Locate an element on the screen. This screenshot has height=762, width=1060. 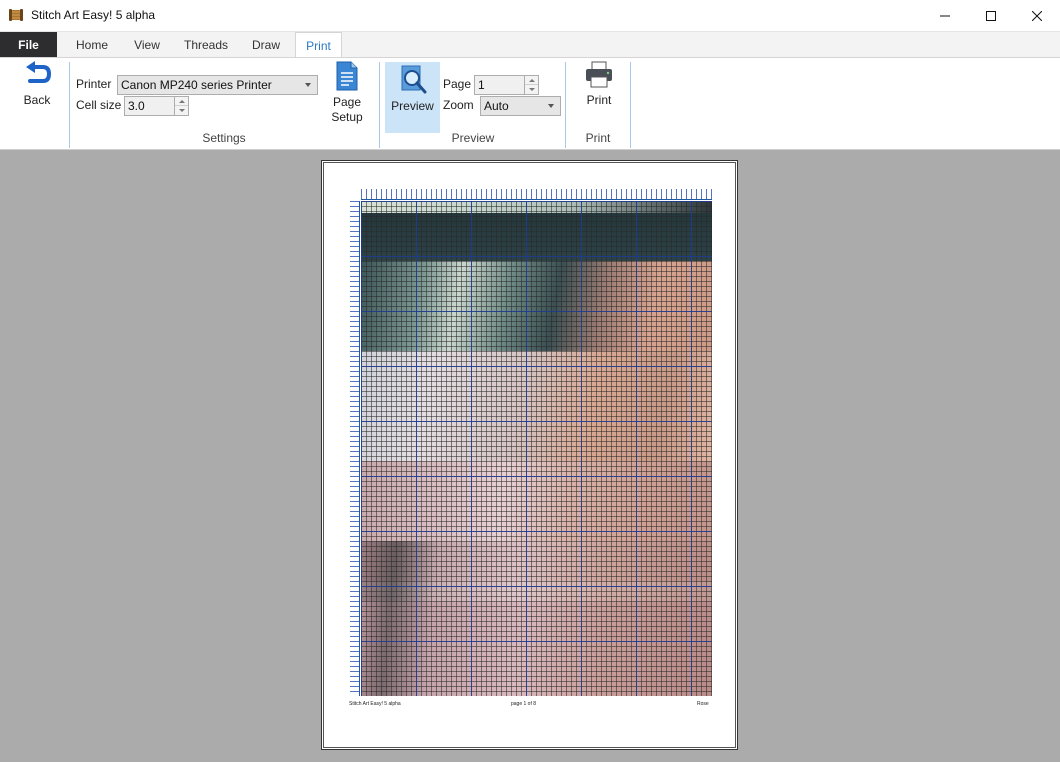
page-setup-label-line1: Page is located at coordinates (346, 102).